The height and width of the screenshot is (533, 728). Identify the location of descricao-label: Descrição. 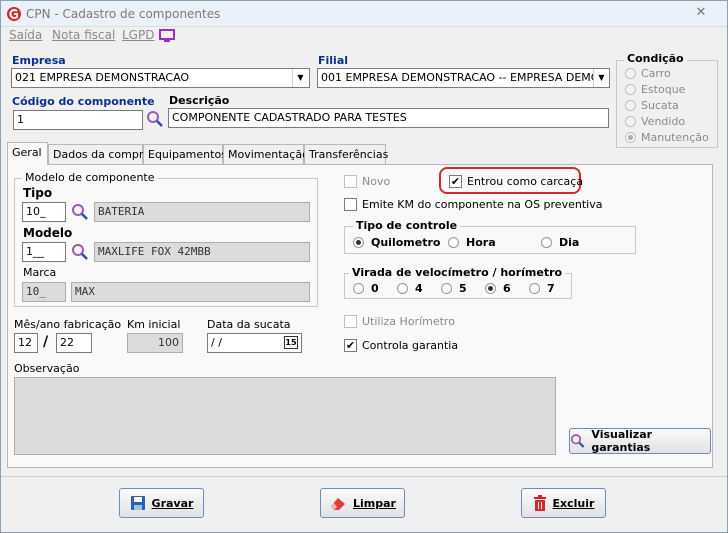
(199, 100).